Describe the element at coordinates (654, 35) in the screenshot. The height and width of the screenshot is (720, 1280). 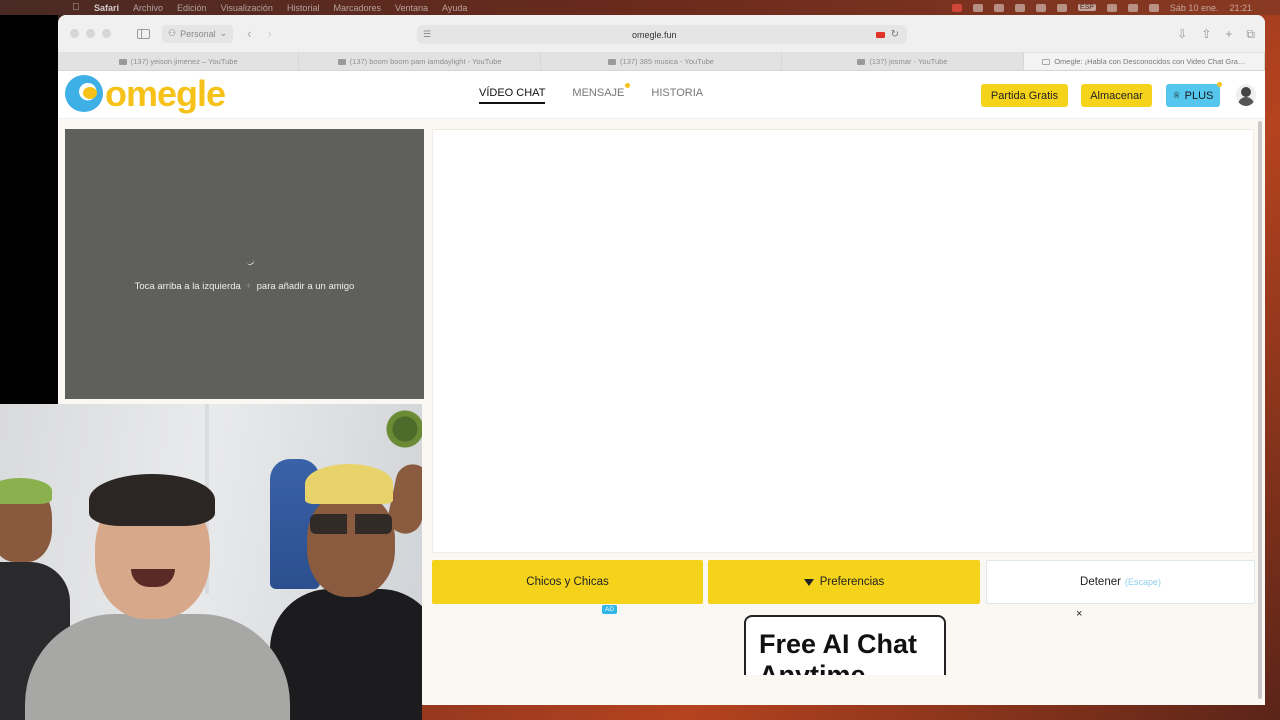
I see `url-text: omegle.fun` at that location.